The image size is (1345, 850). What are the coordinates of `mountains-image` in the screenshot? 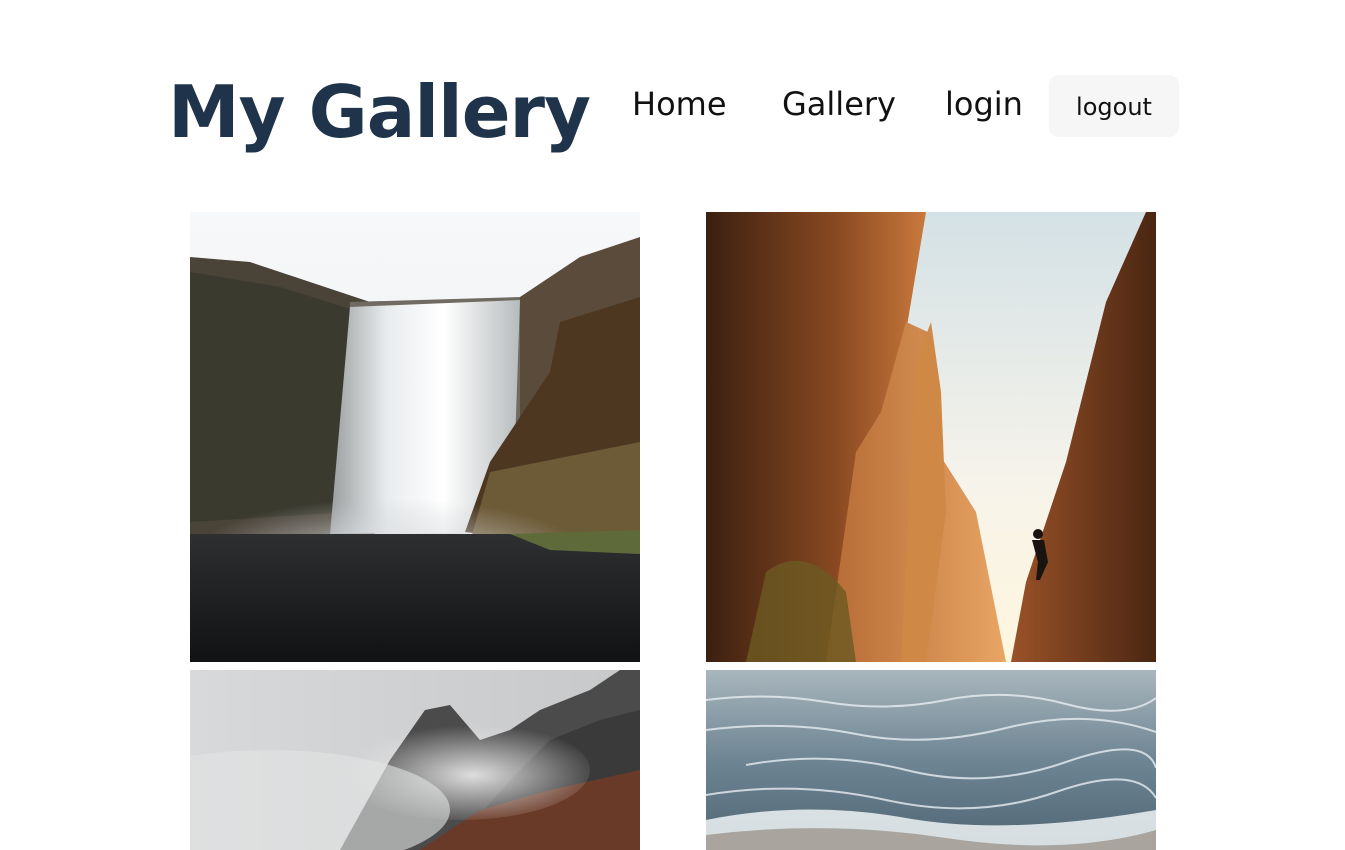 It's located at (415, 760).